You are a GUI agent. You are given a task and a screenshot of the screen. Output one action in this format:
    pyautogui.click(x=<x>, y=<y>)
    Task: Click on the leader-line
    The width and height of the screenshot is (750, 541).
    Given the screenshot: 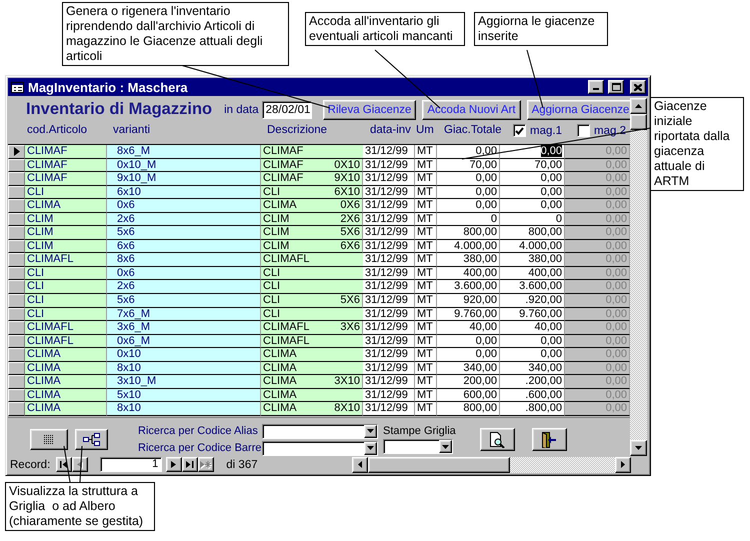 What is the action you would take?
    pyautogui.click(x=81, y=464)
    